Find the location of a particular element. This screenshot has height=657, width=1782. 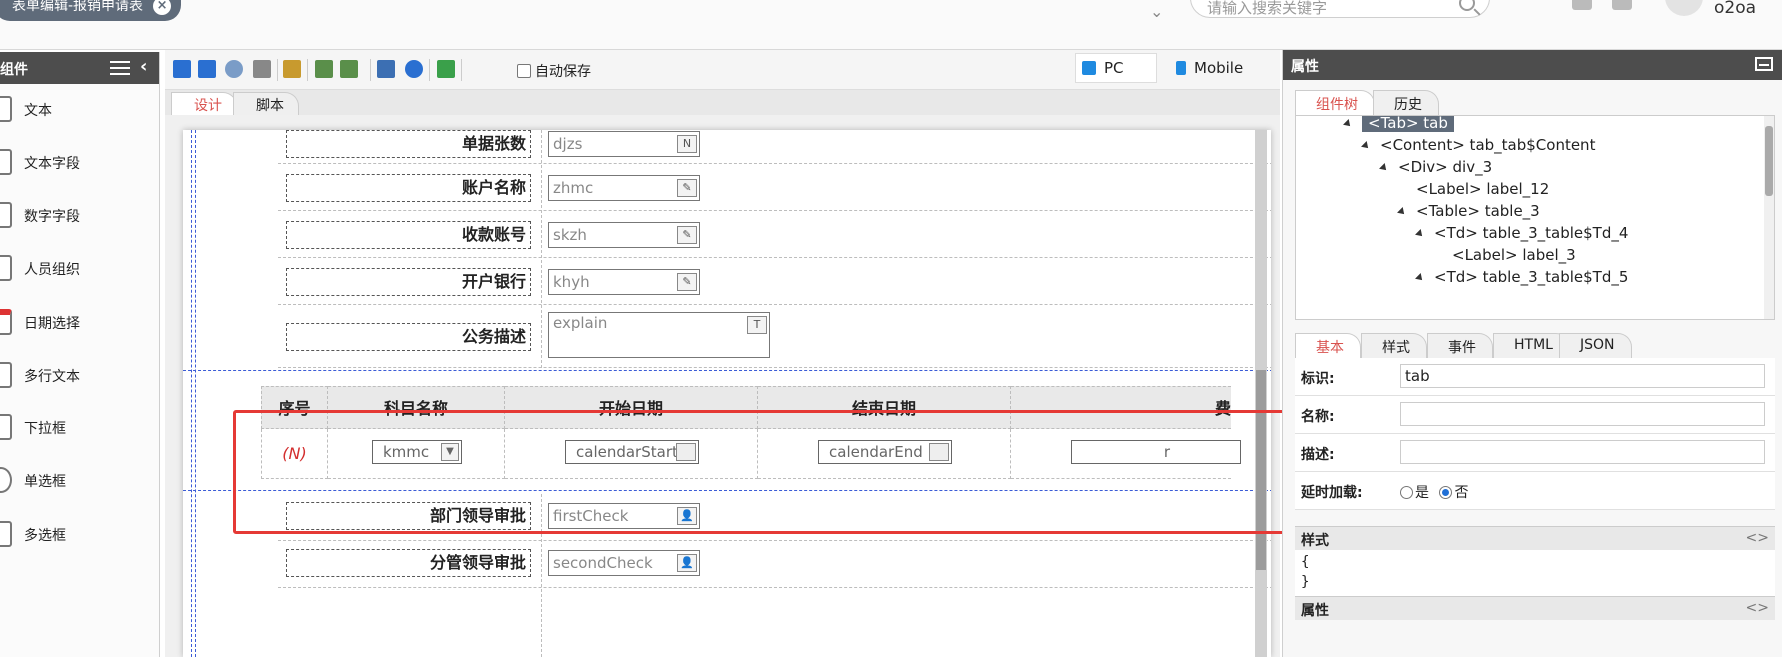

tree-node: <Td> table_3_table$Td_4 is located at coordinates (1521, 233).